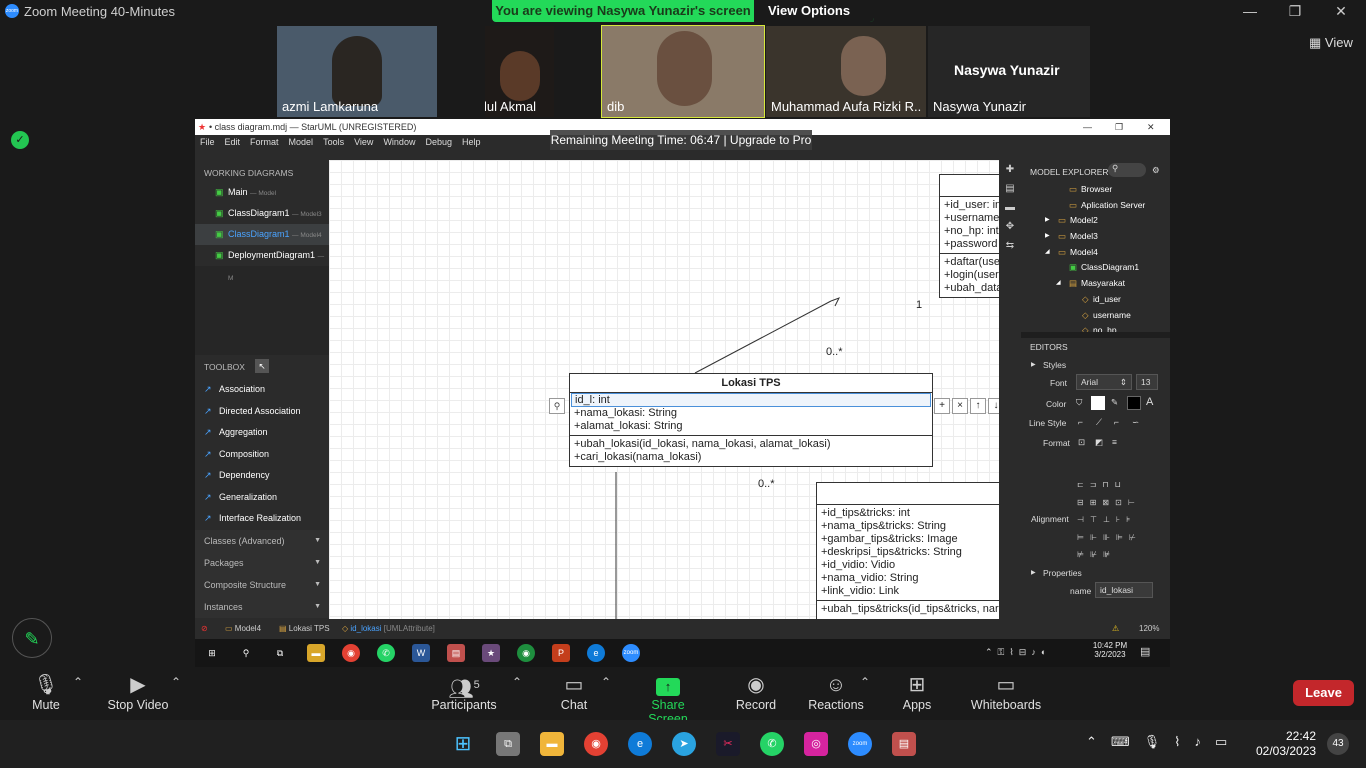  What do you see at coordinates (363, 142) in the screenshot?
I see `menu-view: View` at bounding box center [363, 142].